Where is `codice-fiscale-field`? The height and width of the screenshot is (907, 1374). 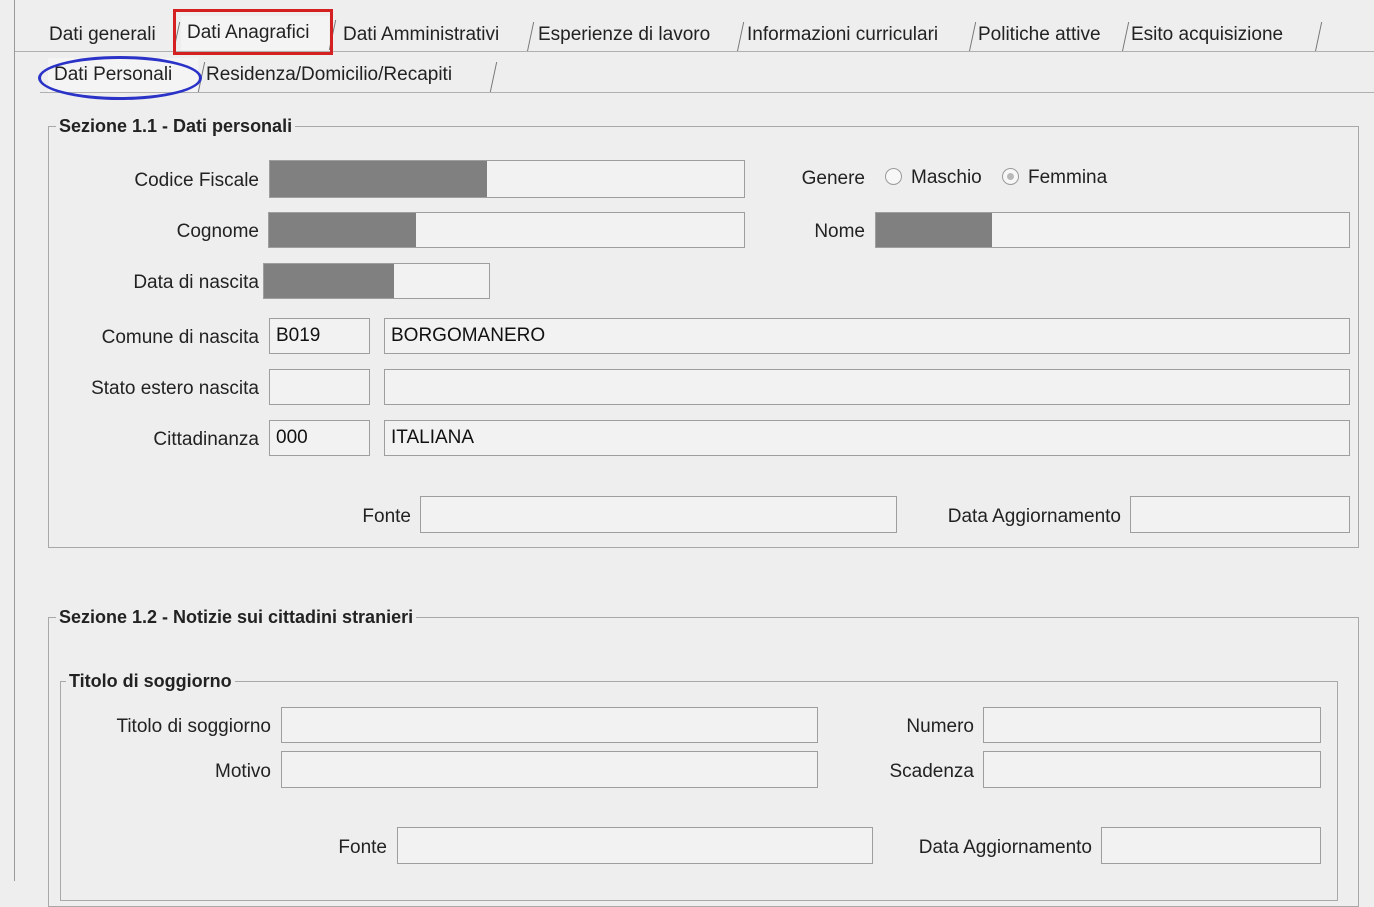
codice-fiscale-field is located at coordinates (507, 179).